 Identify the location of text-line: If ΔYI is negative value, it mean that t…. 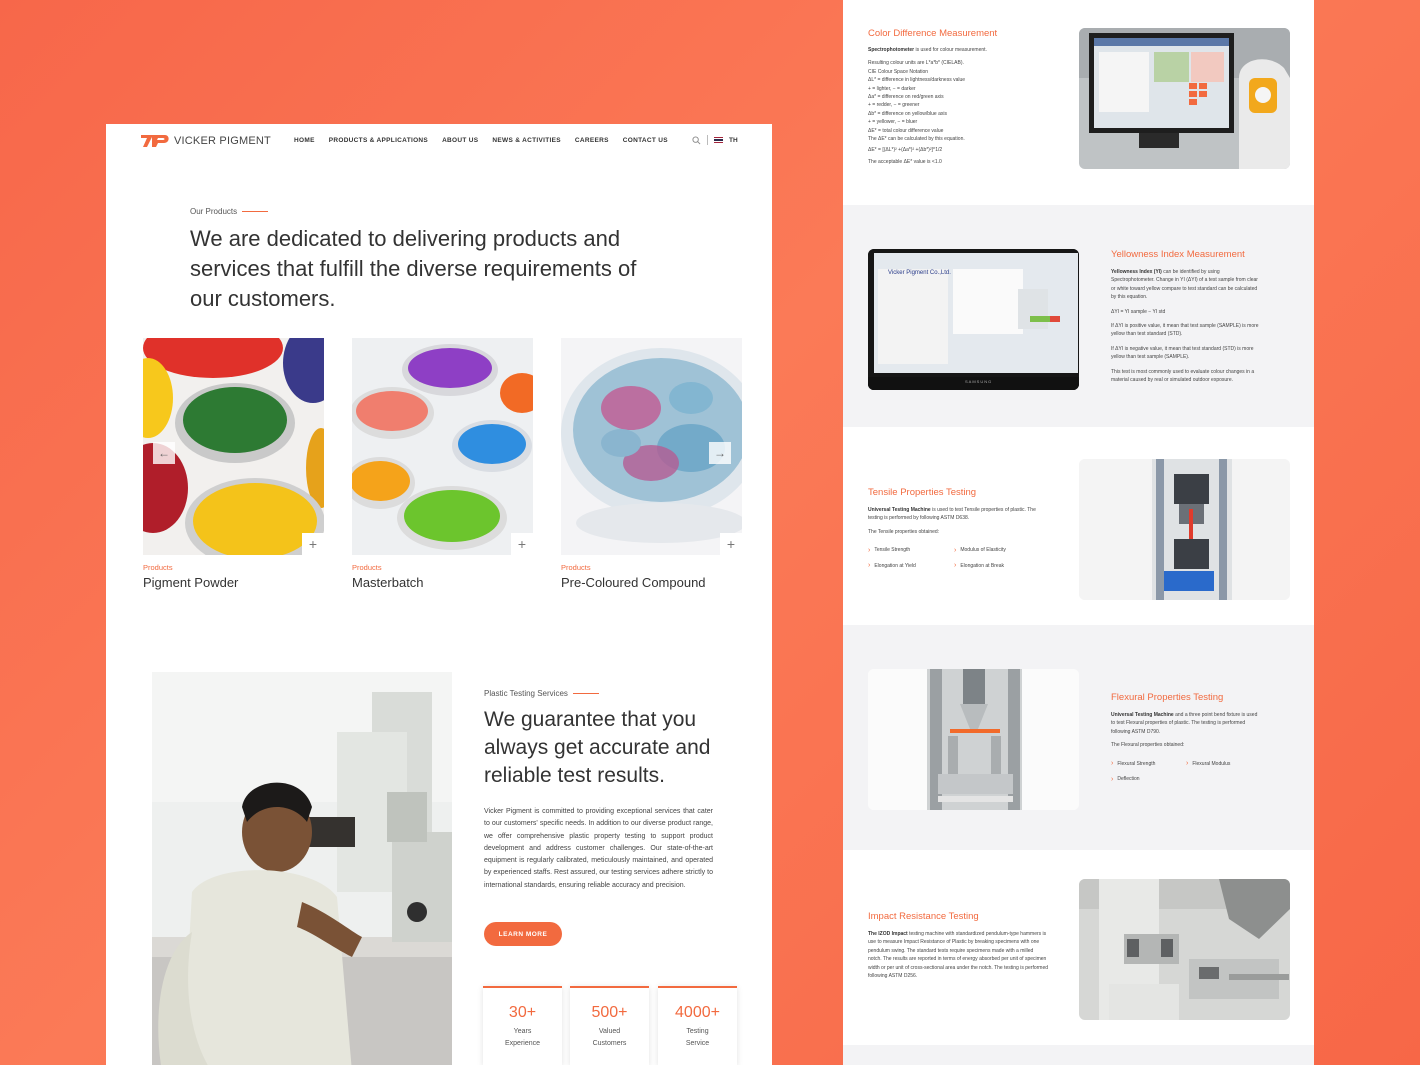
(1182, 353).